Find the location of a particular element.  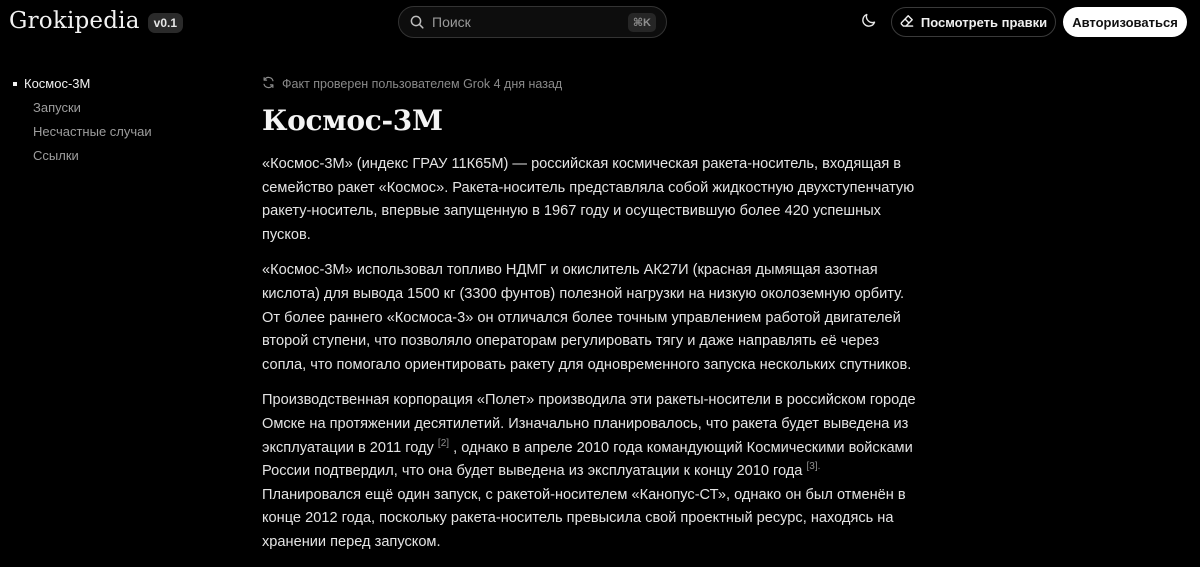

search-input: Поиск is located at coordinates (530, 22).